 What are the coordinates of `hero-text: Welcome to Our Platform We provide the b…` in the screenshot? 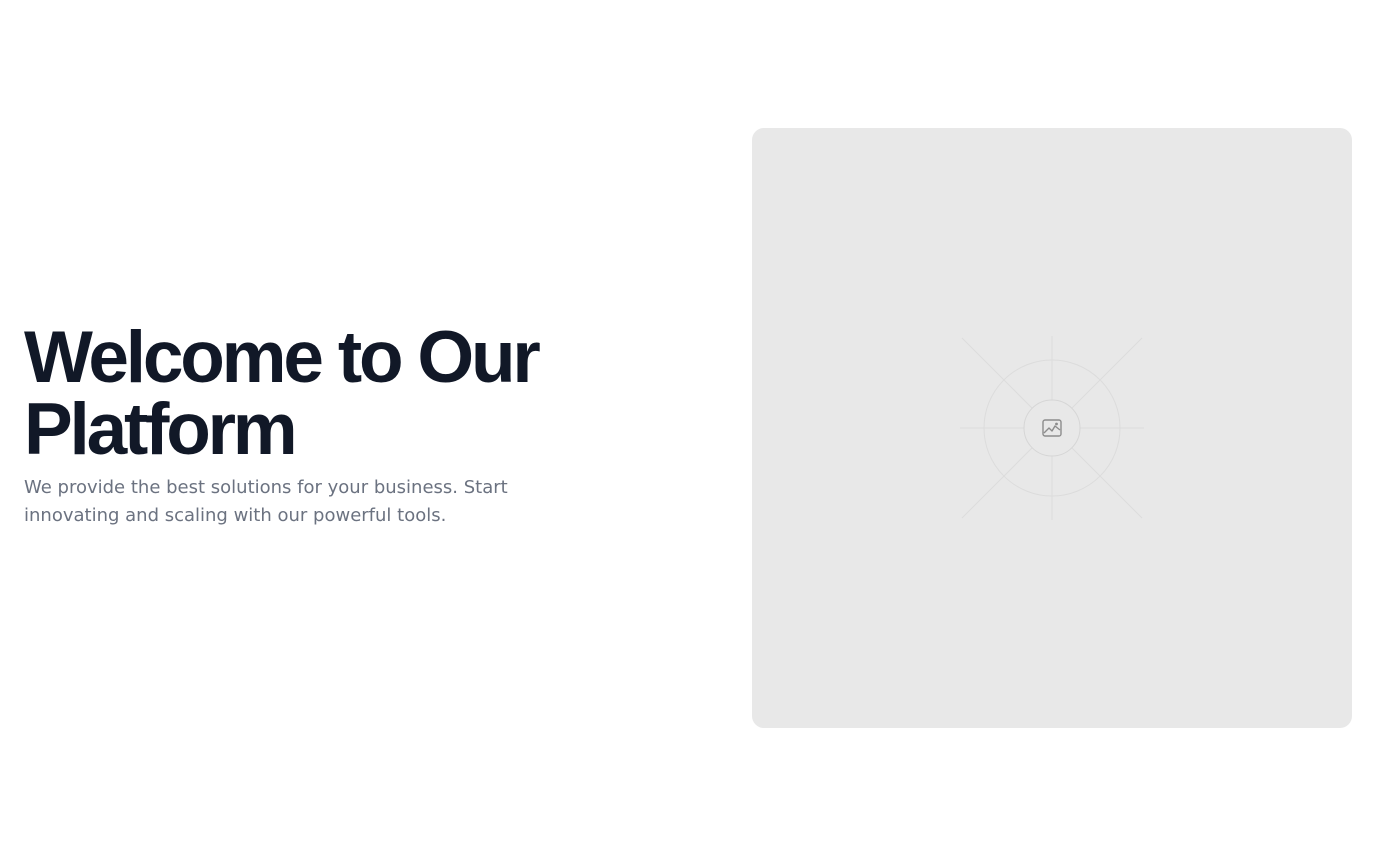 It's located at (334, 425).